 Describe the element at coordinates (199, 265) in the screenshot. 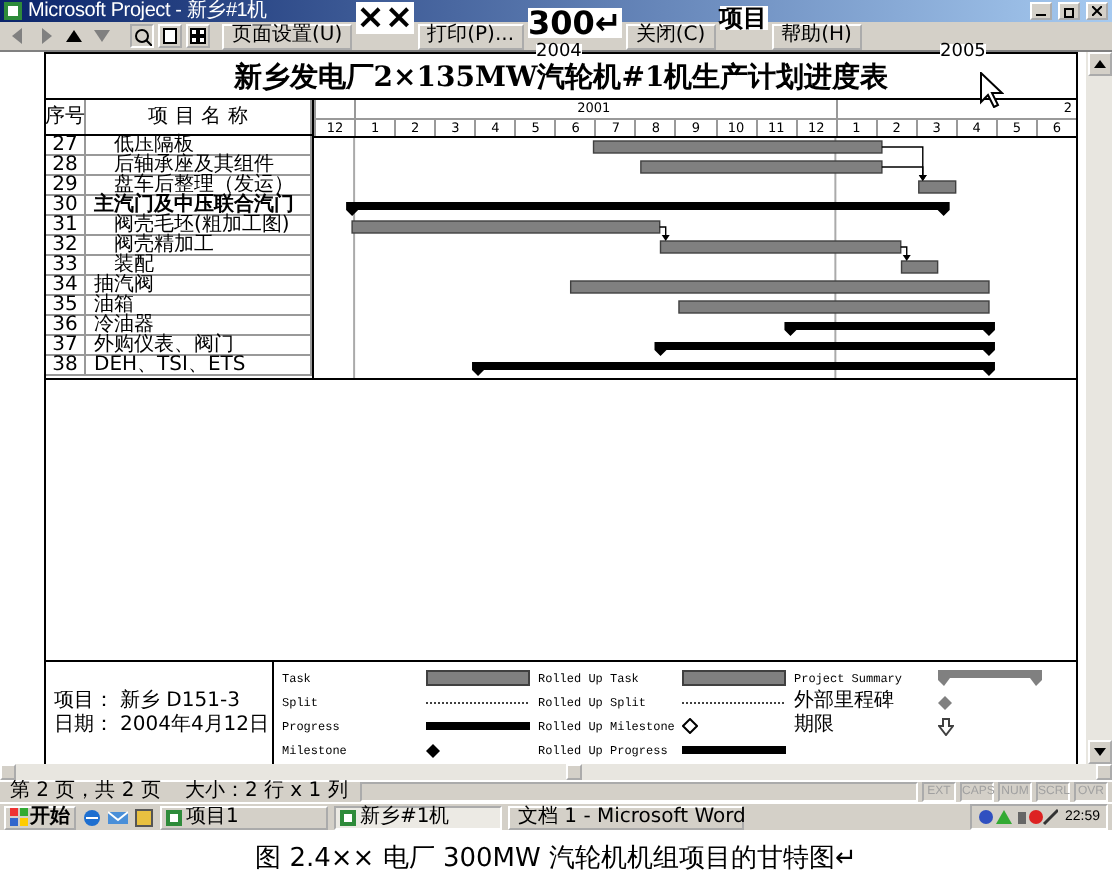

I see `task-name: 装配` at that location.